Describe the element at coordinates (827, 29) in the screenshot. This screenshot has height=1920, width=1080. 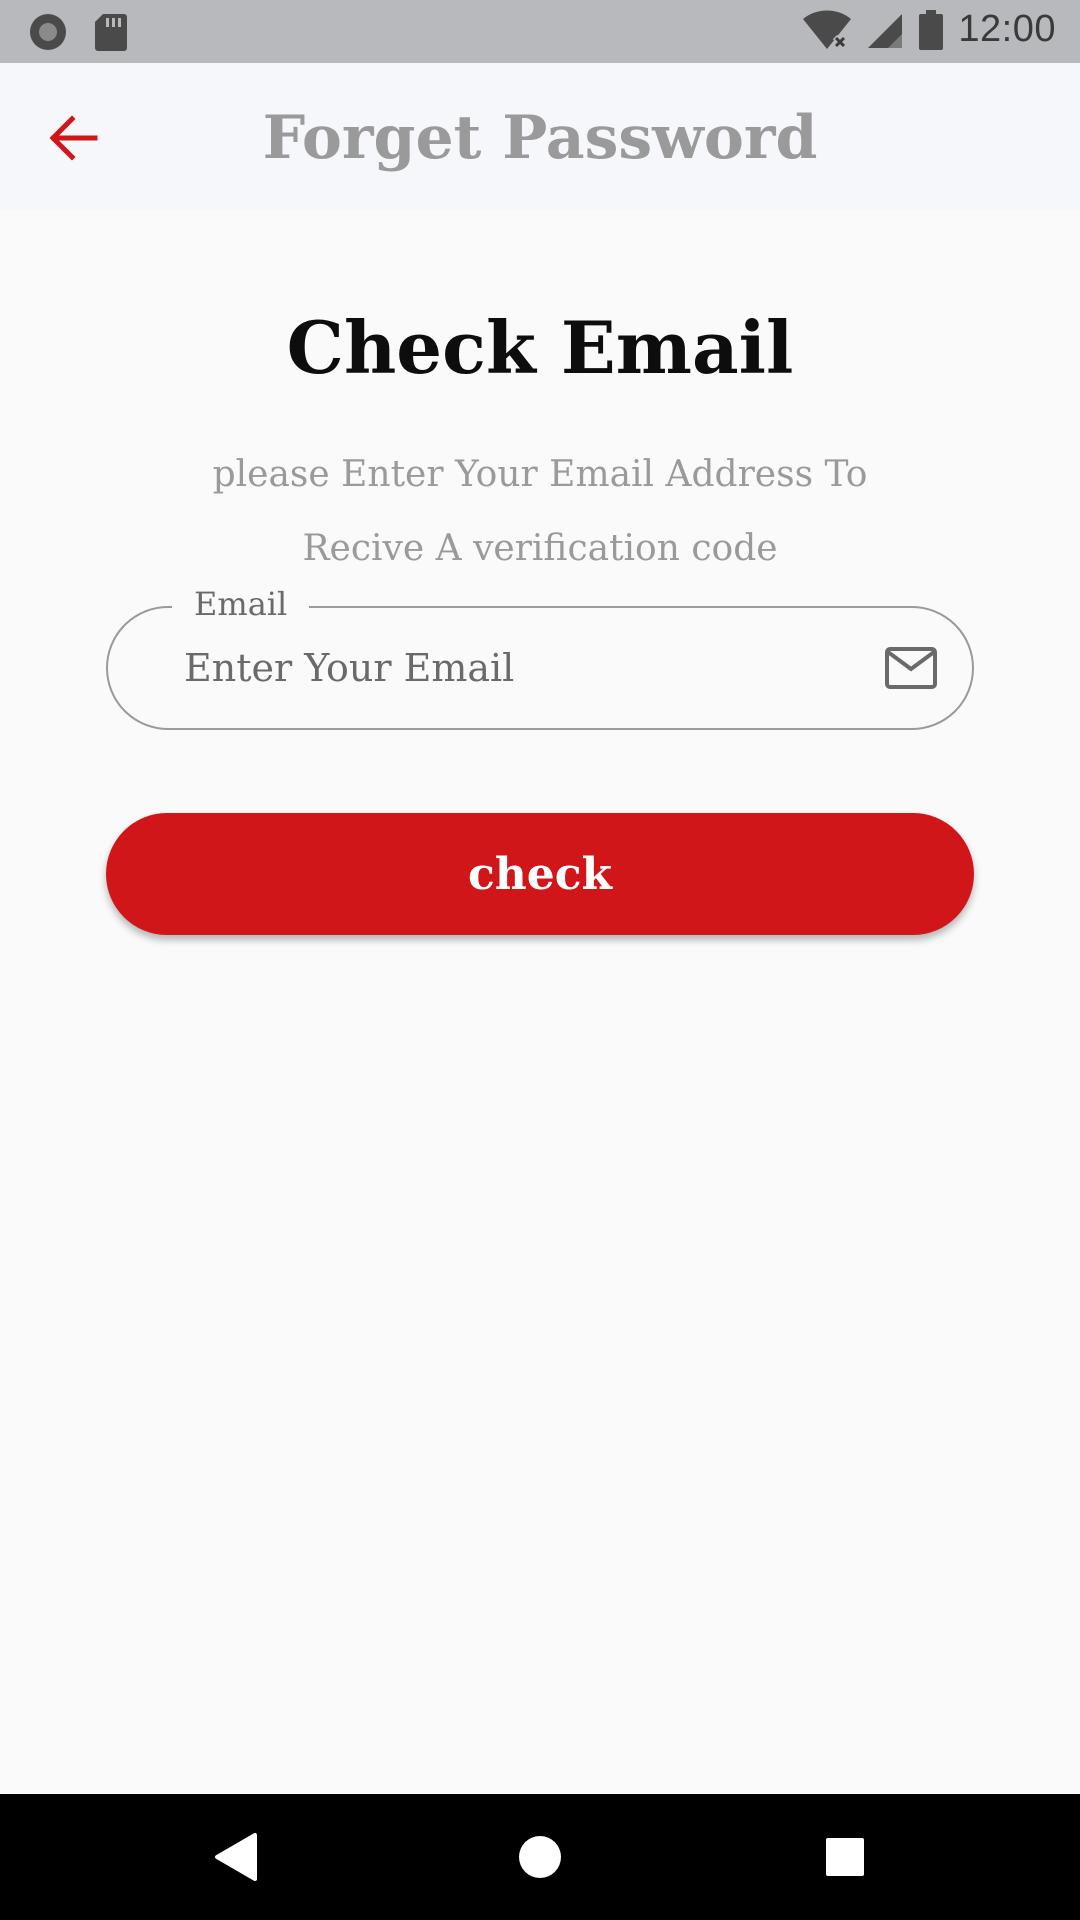
I see `wifi-off-icon` at that location.